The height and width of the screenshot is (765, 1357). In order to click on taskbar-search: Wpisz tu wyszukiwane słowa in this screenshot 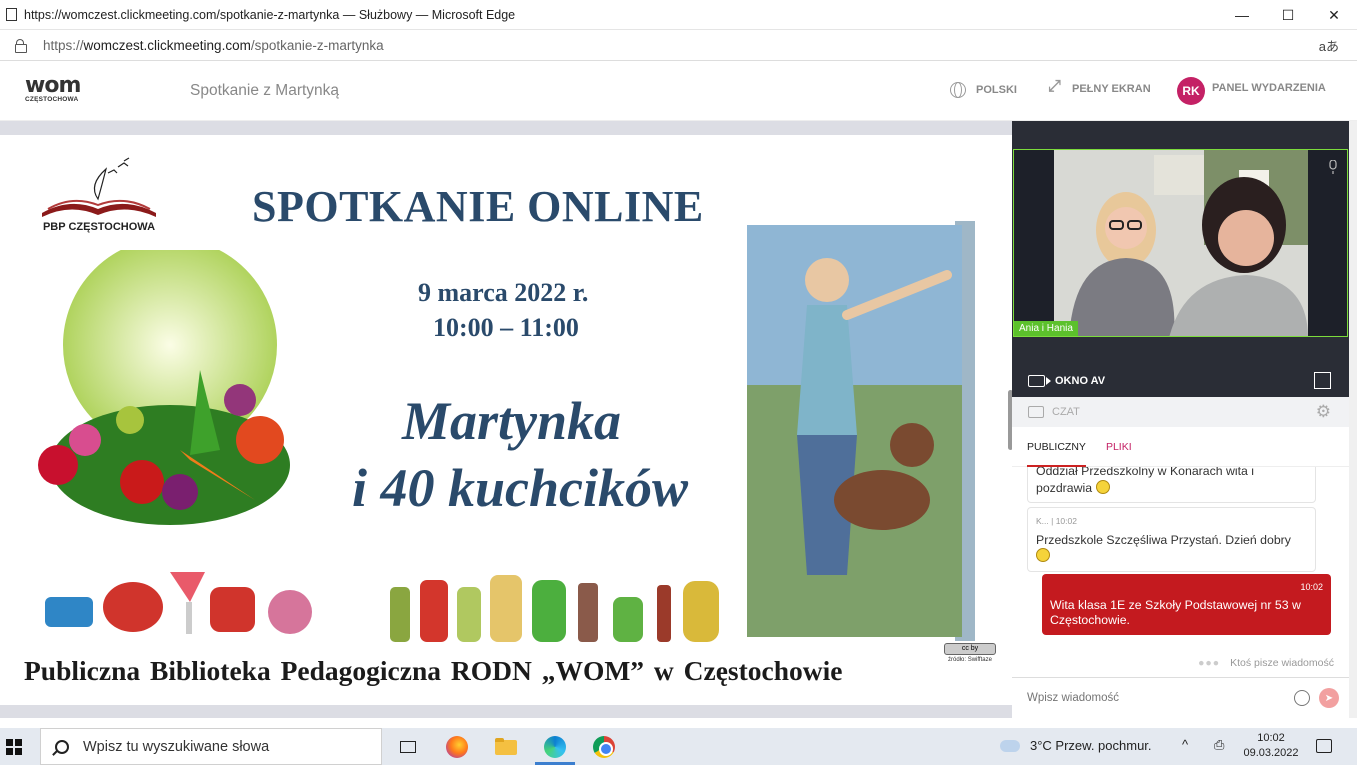, I will do `click(211, 746)`.